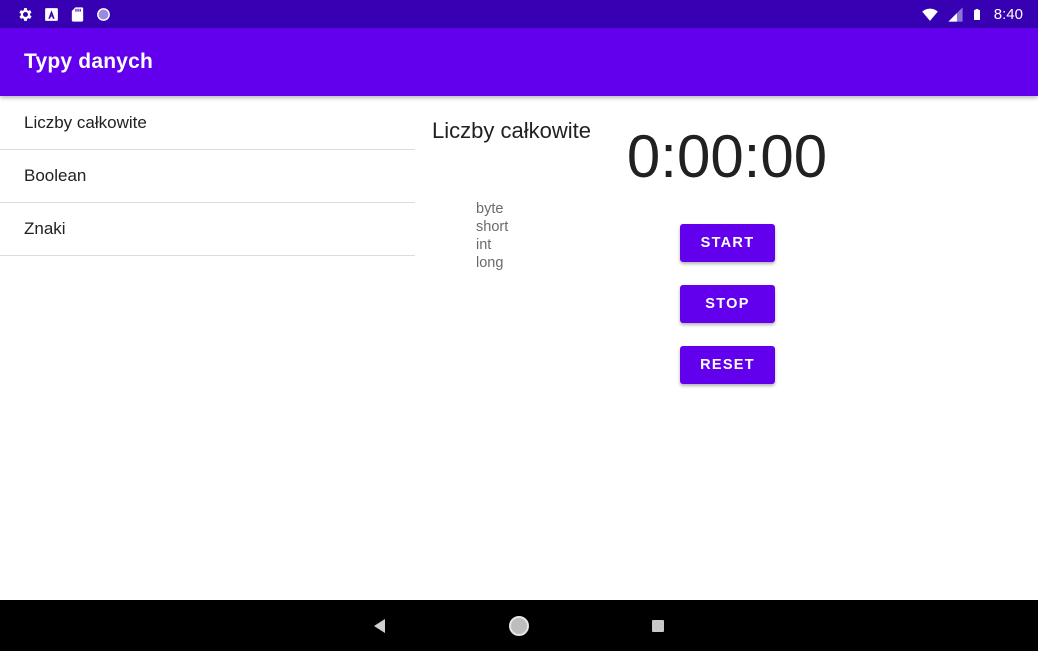  I want to click on list-item-liczby-calkowite: Liczby całkowite, so click(207, 123).